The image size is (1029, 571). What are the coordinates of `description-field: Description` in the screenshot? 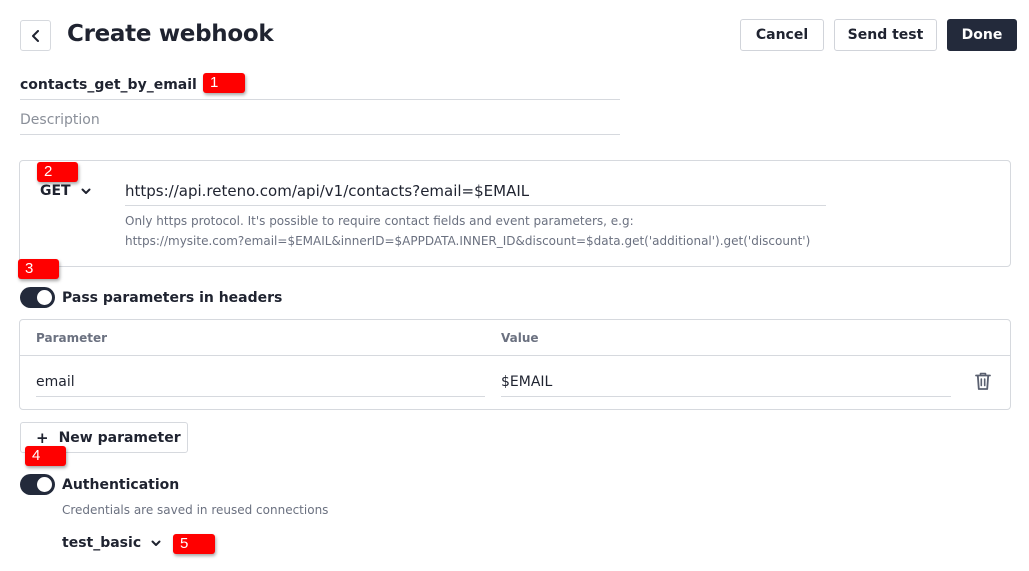 It's located at (320, 120).